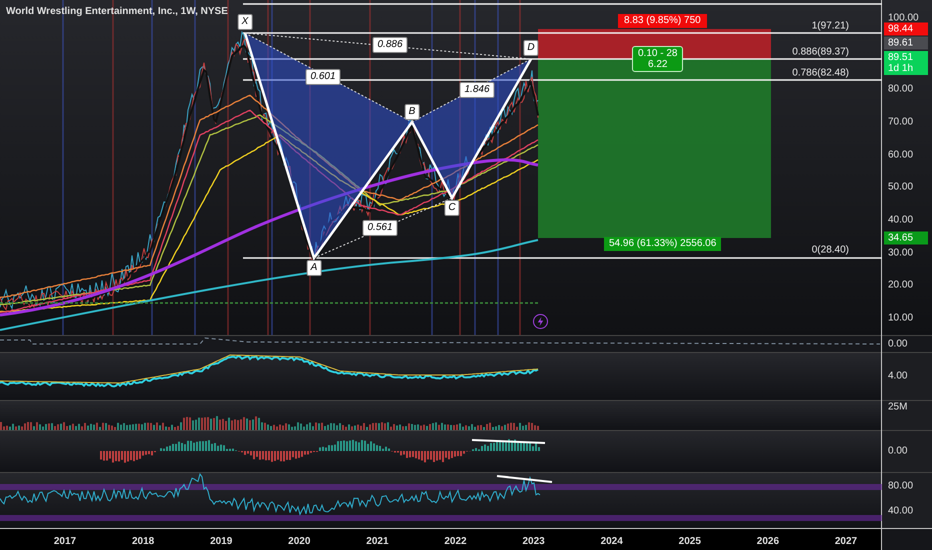 Image resolution: width=932 pixels, height=550 pixels. Describe the element at coordinates (117, 12) in the screenshot. I see `chart-title: World Wrestling Entertainment, Inc., 1W, NYSE` at that location.